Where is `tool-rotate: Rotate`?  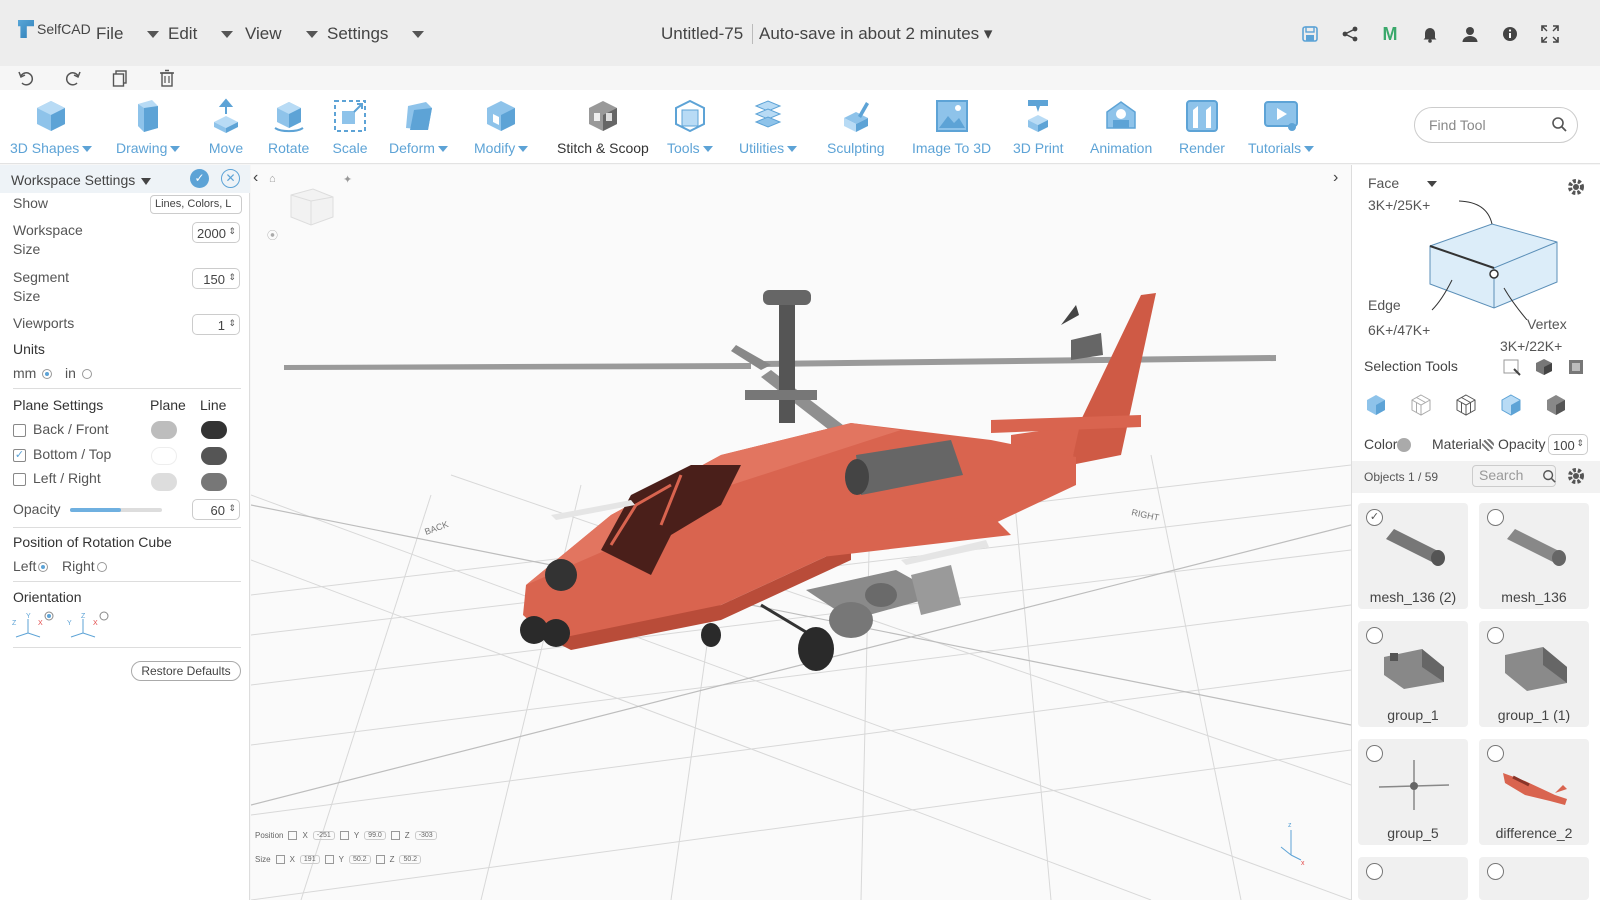 tool-rotate: Rotate is located at coordinates (288, 127).